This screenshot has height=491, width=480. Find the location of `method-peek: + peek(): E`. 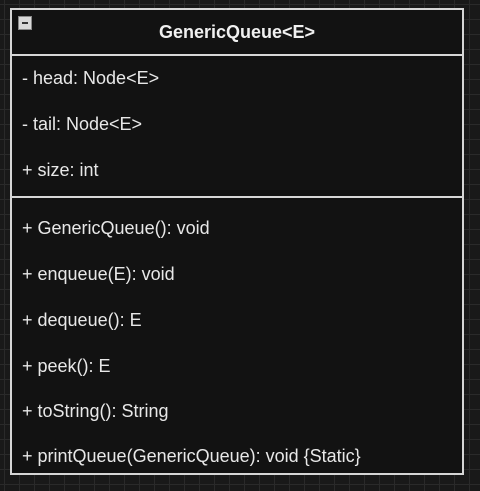

method-peek: + peek(): E is located at coordinates (66, 366).